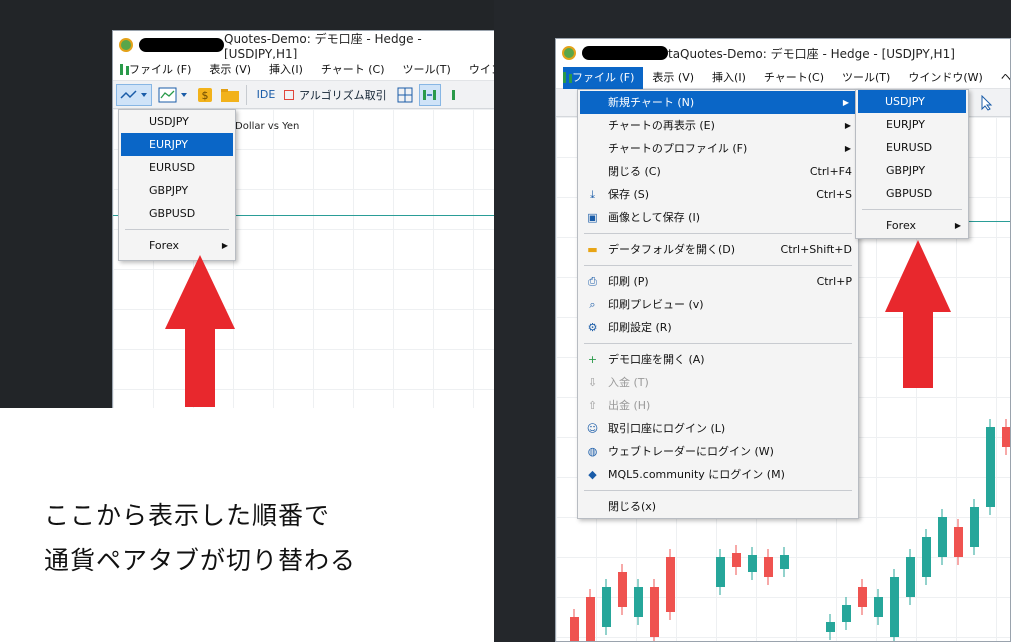 The width and height of the screenshot is (1011, 642). Describe the element at coordinates (200, 331) in the screenshot. I see `left-red-up-arrow` at that location.